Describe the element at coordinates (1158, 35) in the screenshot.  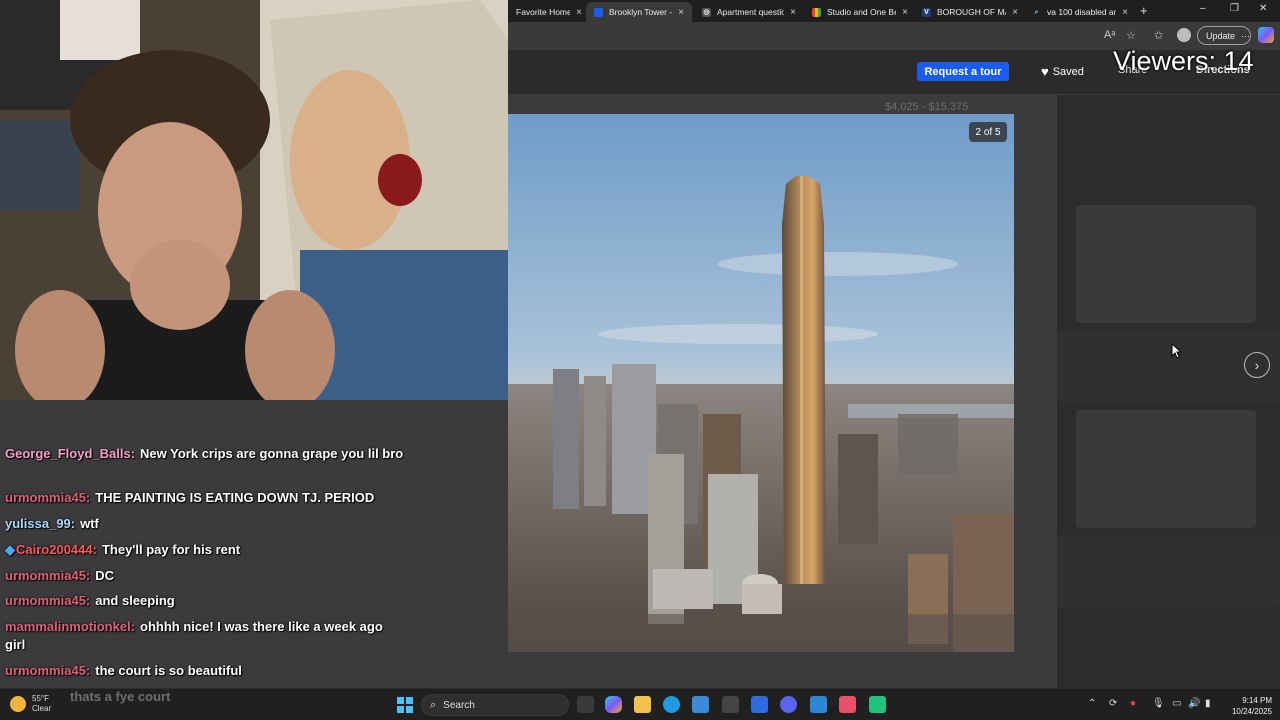
I see `favorites-icon: ✩` at that location.